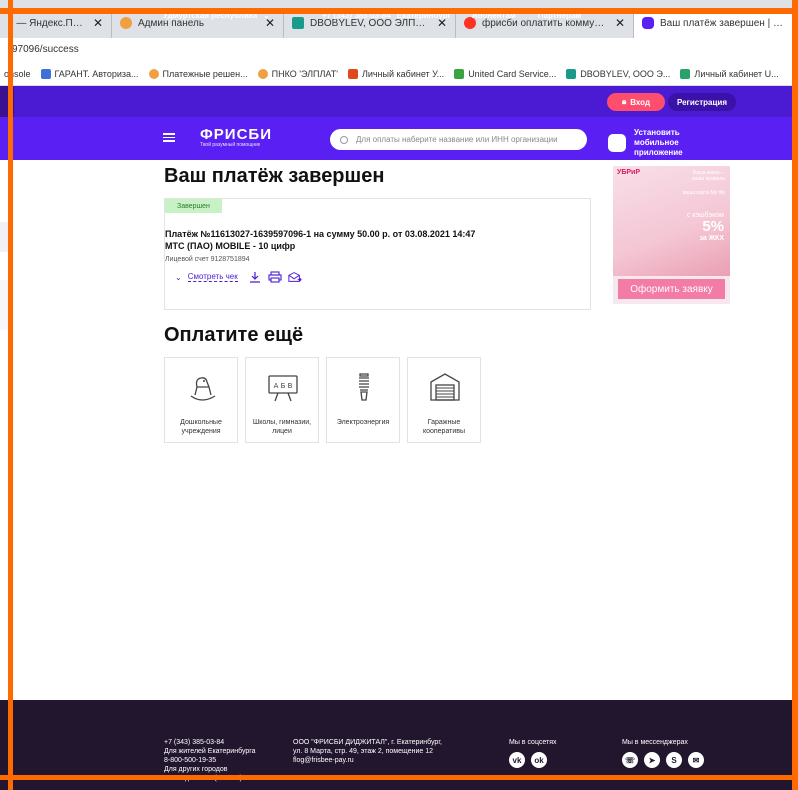 The width and height of the screenshot is (798, 790). I want to click on ubrir-logo: УБРиР, so click(629, 172).